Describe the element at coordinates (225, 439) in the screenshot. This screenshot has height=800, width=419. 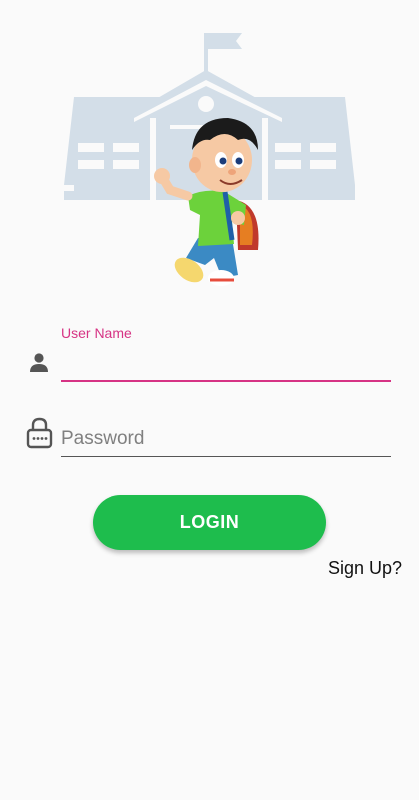
I see `password-input` at that location.